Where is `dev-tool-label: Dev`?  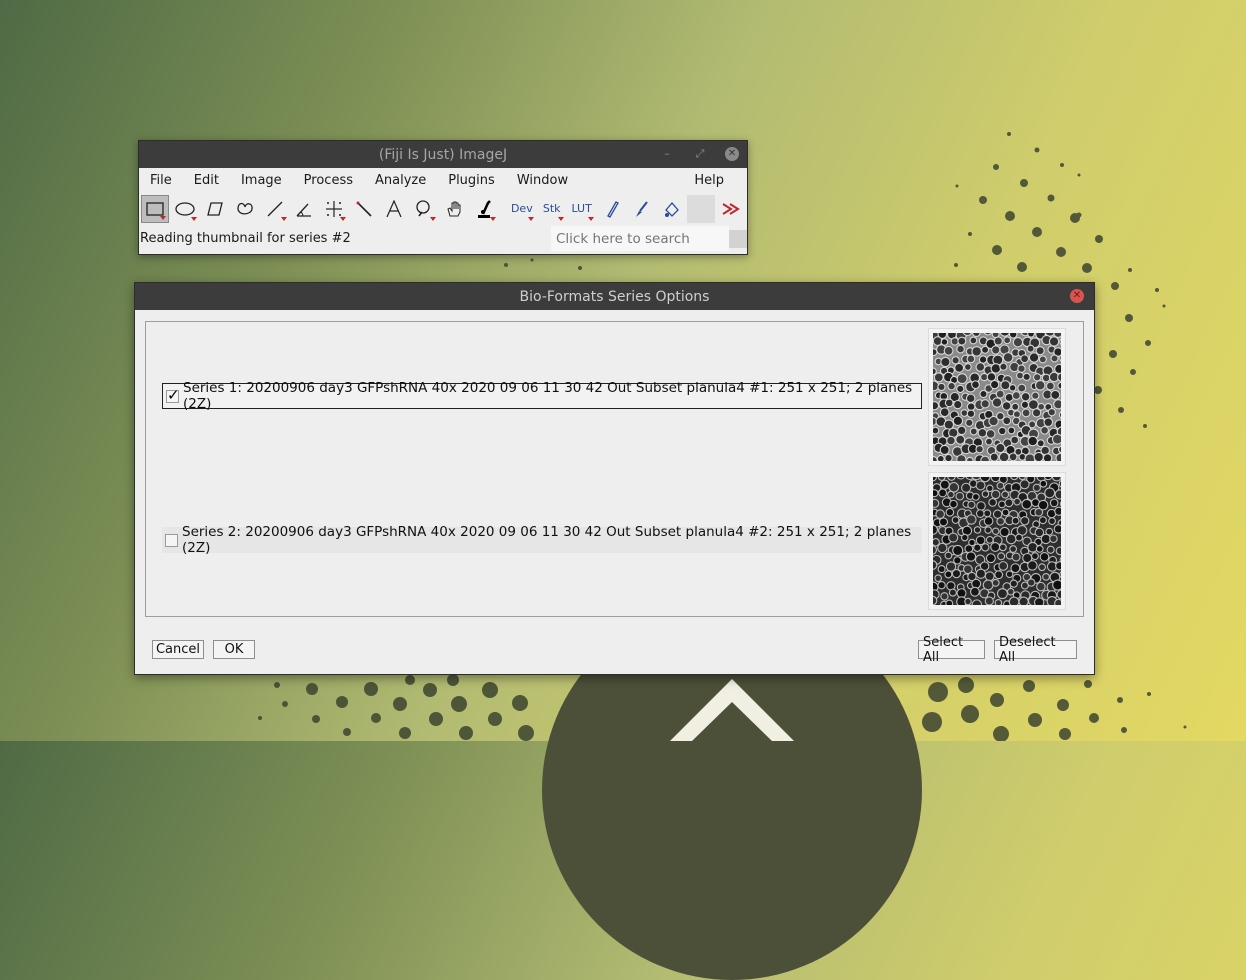 dev-tool-label: Dev is located at coordinates (522, 208).